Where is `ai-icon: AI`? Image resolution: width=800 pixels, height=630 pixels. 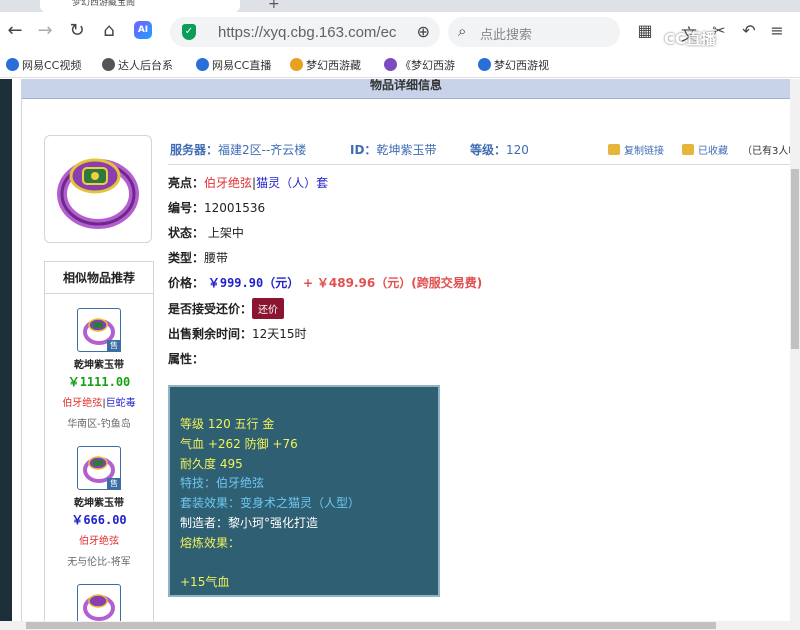
ai-icon: AI is located at coordinates (143, 30).